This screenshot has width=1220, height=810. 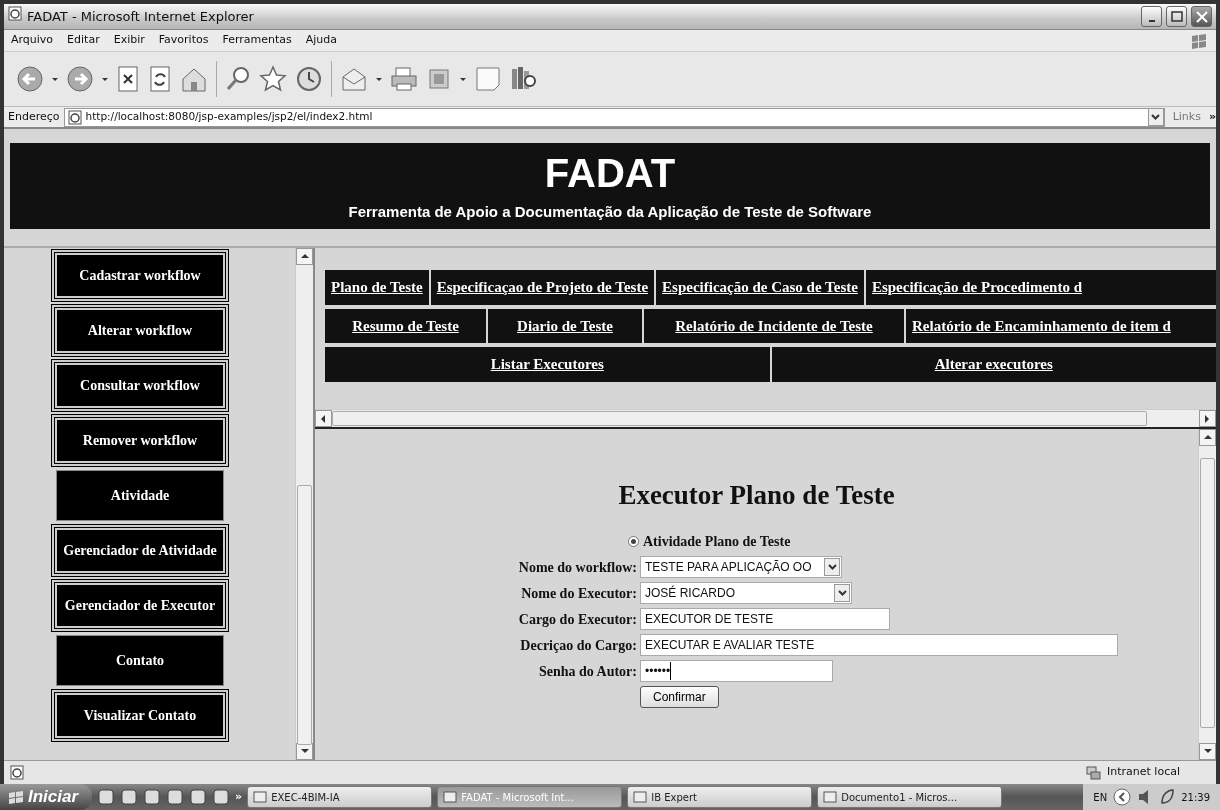 I want to click on menu-item: Ajuda, so click(x=321, y=40).